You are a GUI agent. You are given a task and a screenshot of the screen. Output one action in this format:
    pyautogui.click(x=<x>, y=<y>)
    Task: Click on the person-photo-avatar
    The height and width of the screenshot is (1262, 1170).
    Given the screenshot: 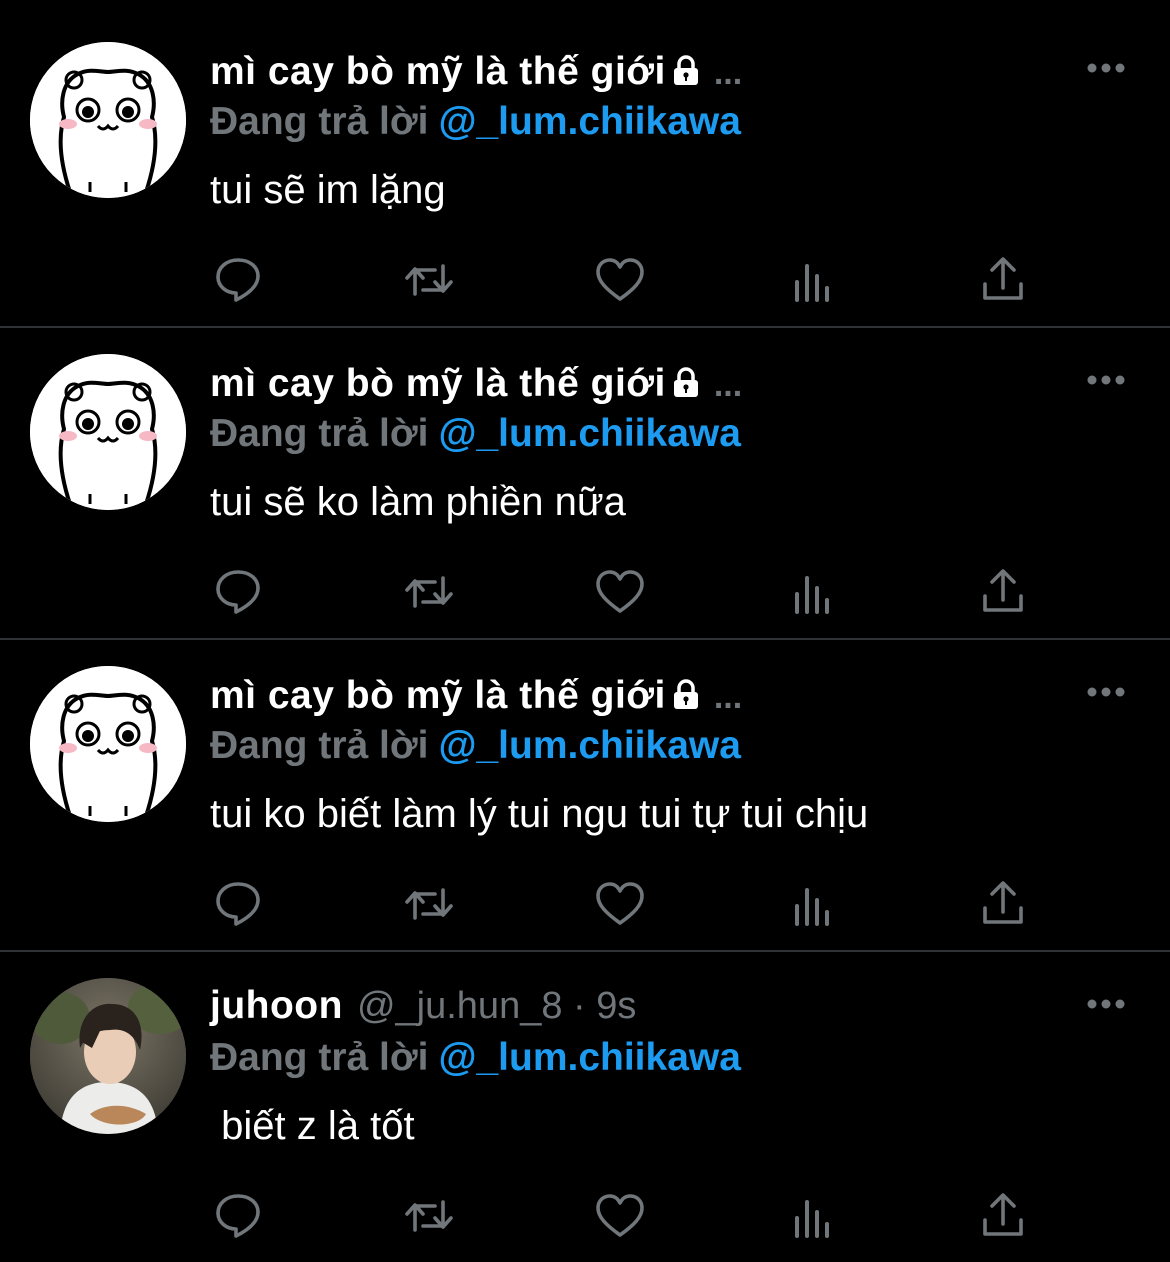 What is the action you would take?
    pyautogui.click(x=108, y=1056)
    